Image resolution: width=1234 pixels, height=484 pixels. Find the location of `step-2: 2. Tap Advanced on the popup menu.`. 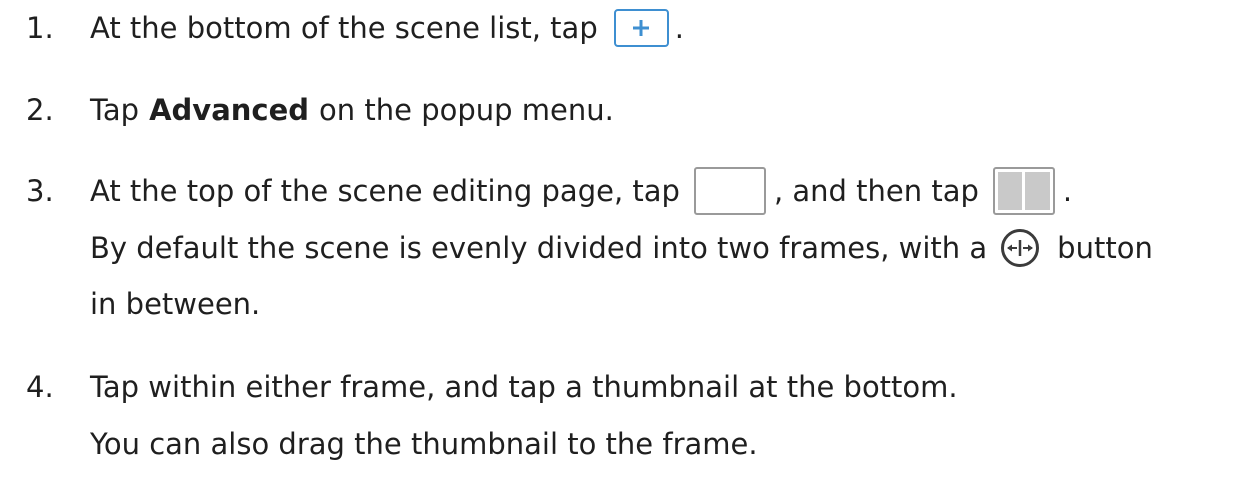

step-2: 2. Tap Advanced on the popup menu. is located at coordinates (320, 110).